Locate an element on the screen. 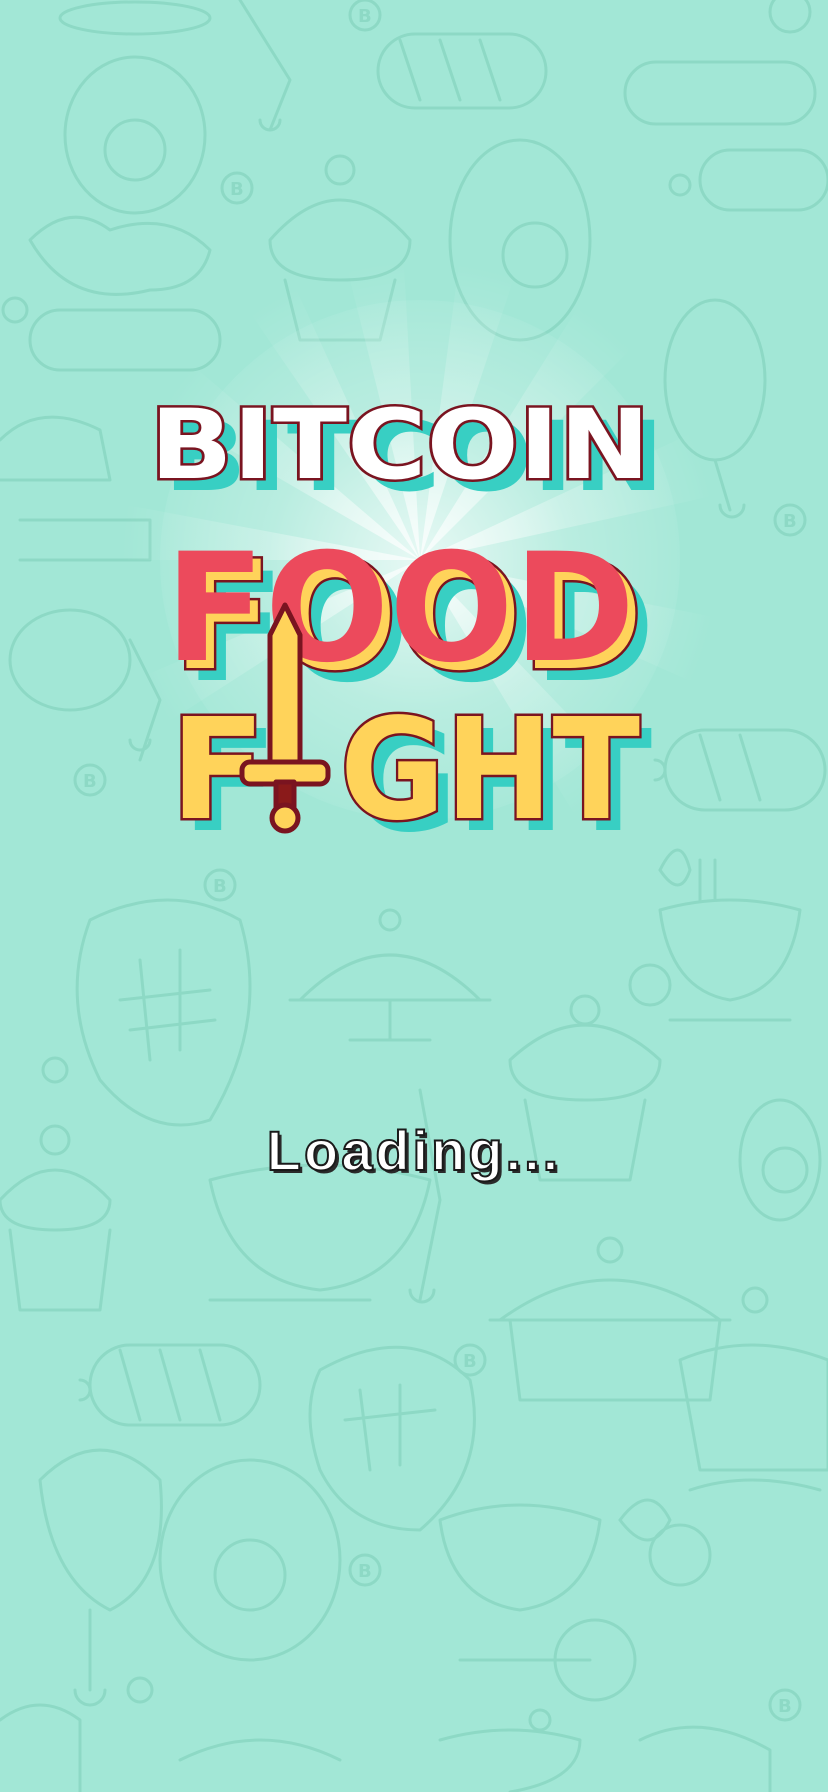 The width and height of the screenshot is (828, 1792). logo-line-bitcoin: BITCOIN BITCOIN is located at coordinates (406, 451).